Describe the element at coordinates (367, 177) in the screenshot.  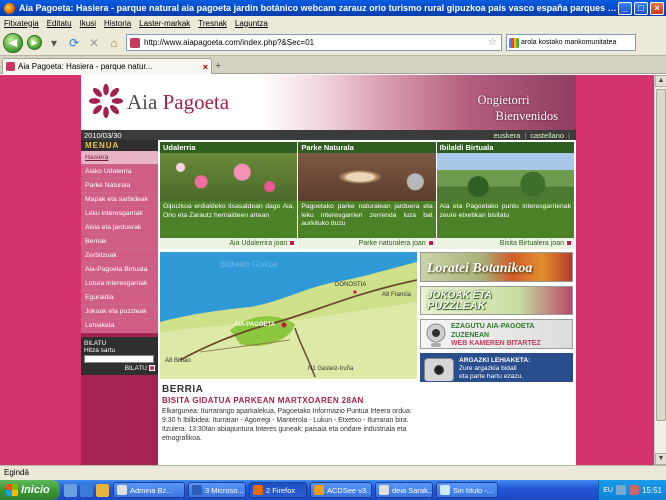
I see `butterfly-image` at that location.